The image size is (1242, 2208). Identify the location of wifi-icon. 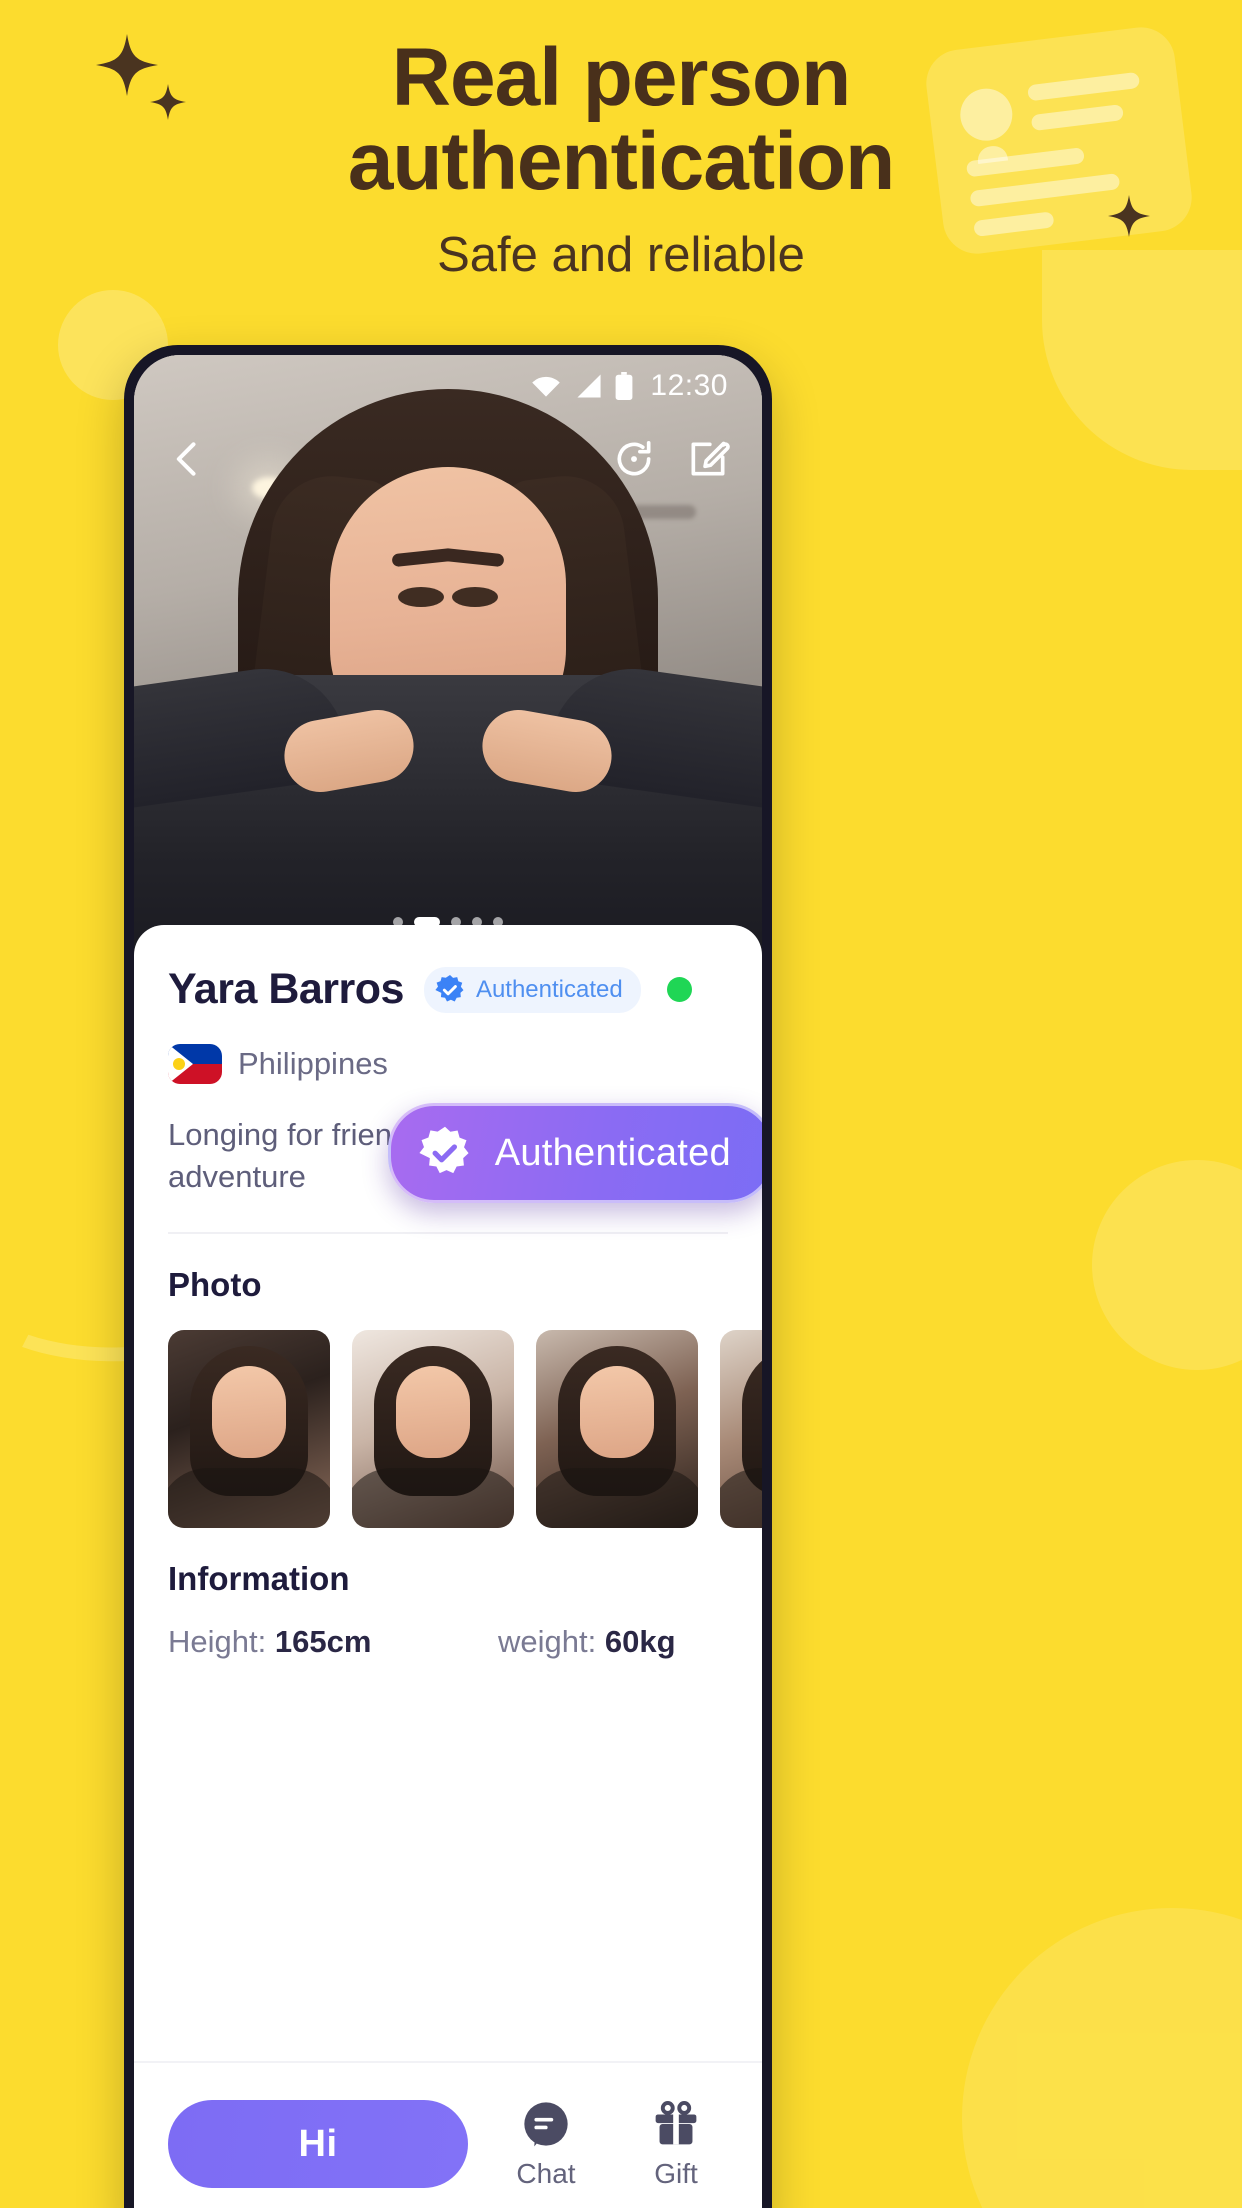
(546, 386).